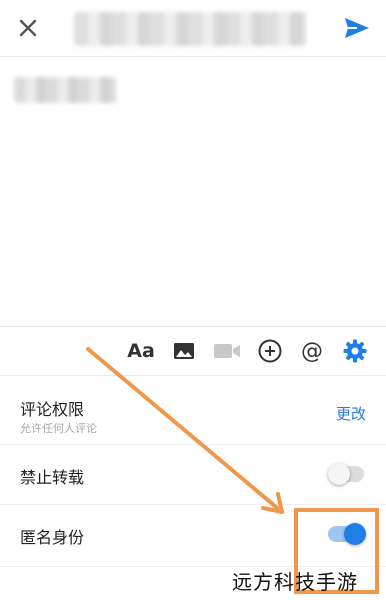  What do you see at coordinates (193, 474) in the screenshot?
I see `no-repost-row: 禁止转载` at bounding box center [193, 474].